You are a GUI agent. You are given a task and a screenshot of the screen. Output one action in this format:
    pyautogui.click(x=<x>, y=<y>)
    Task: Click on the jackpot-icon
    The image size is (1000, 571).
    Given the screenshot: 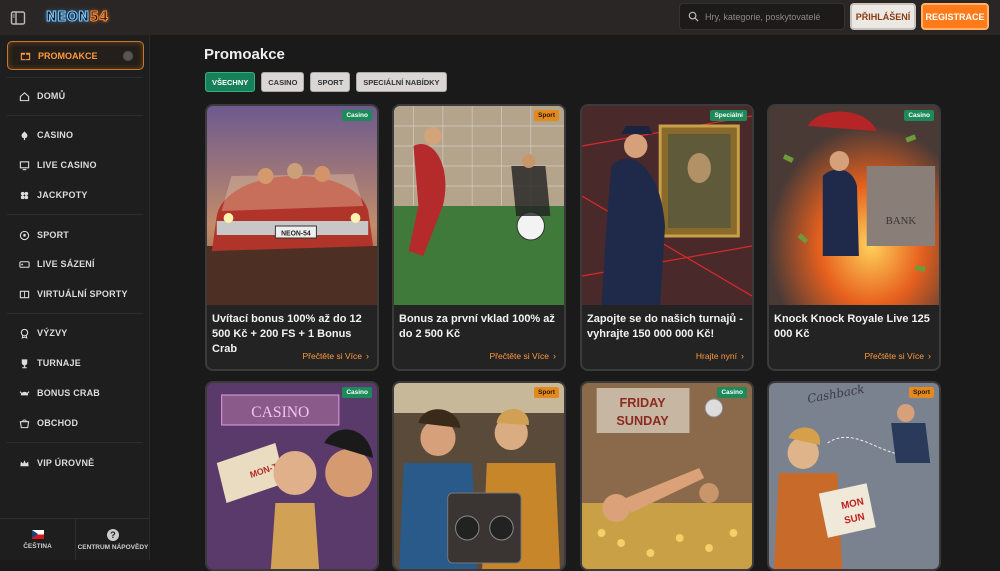 What is the action you would take?
    pyautogui.click(x=24, y=195)
    